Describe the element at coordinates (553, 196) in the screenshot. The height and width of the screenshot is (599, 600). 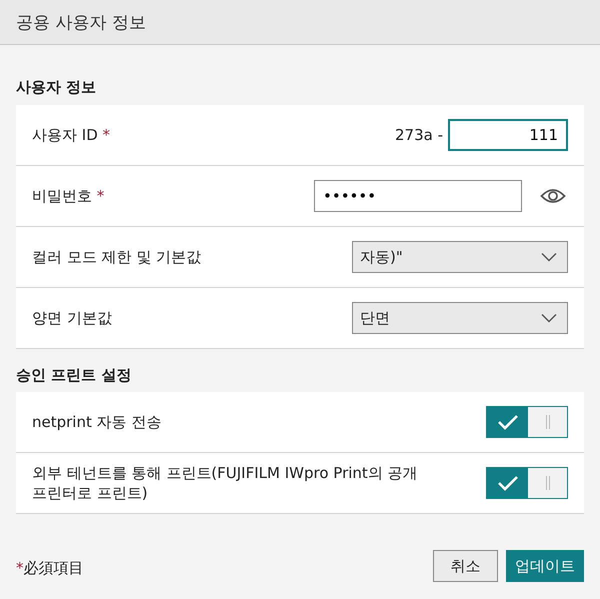
I see `eye-icon` at that location.